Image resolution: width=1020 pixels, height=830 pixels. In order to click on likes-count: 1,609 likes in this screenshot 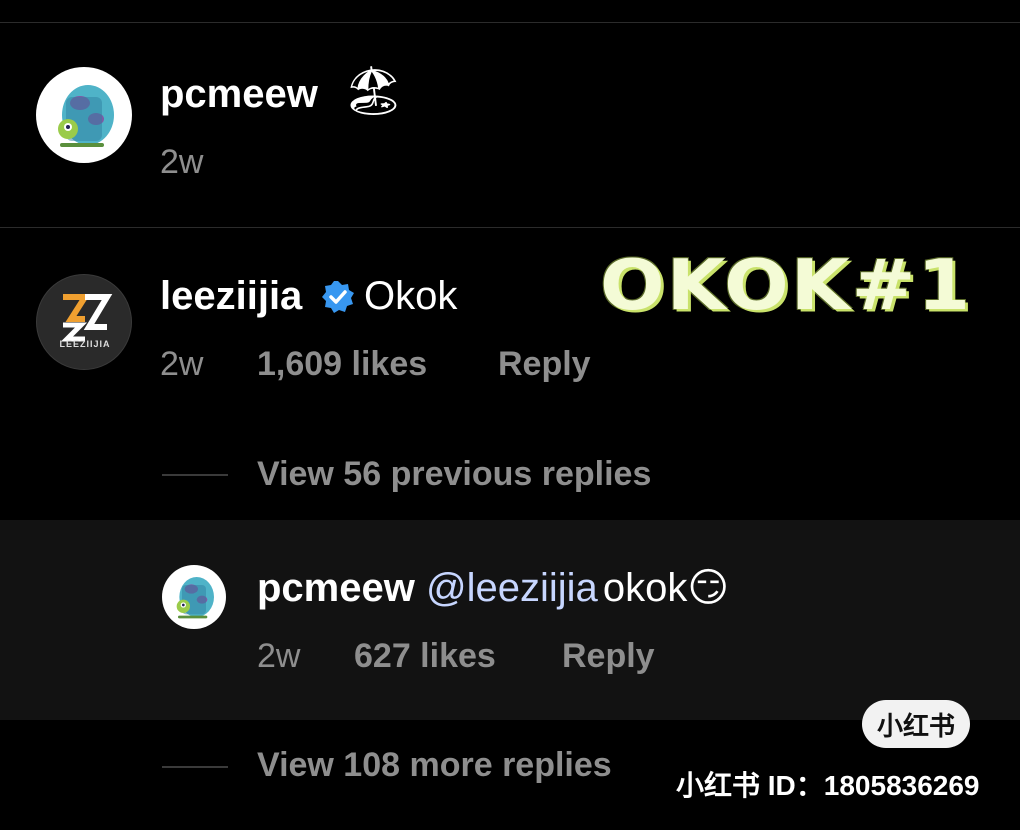, I will do `click(342, 364)`.